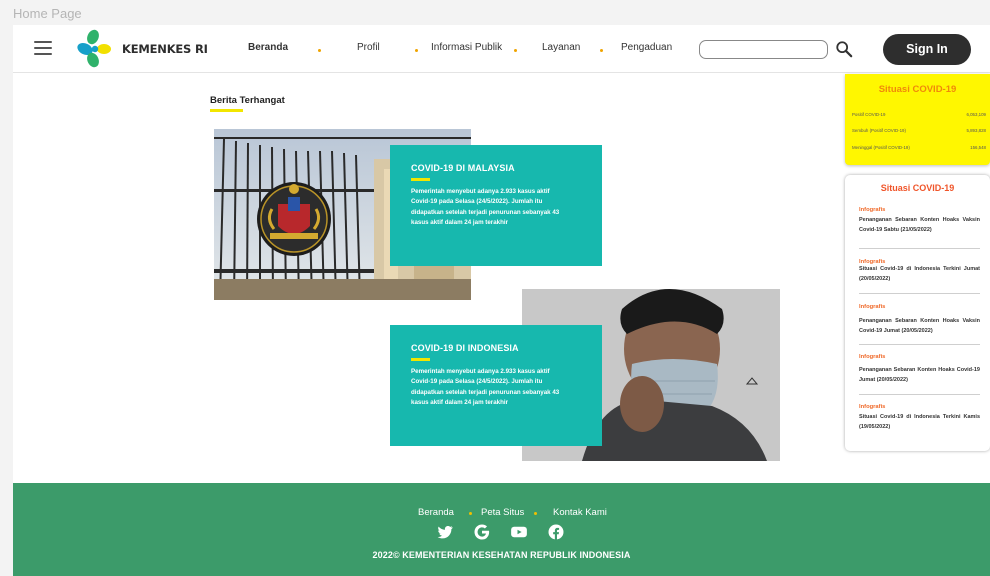 The height and width of the screenshot is (576, 990). What do you see at coordinates (436, 512) in the screenshot?
I see `footer-link-beranda: Beranda` at bounding box center [436, 512].